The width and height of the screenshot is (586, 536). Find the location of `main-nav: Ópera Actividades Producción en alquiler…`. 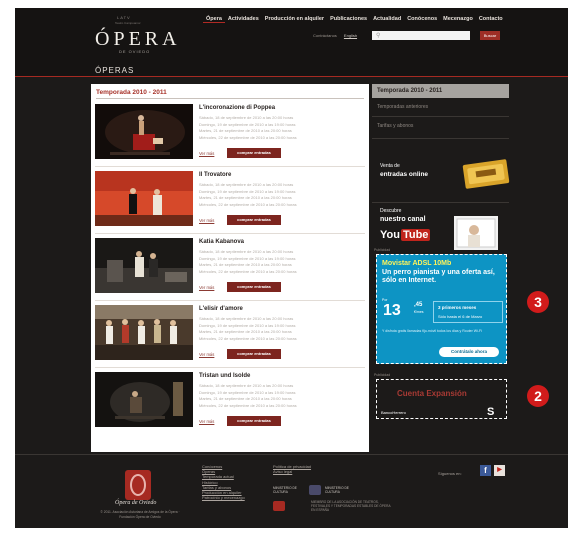

main-nav: Ópera Actividades Producción en alquiler… is located at coordinates (354, 19).